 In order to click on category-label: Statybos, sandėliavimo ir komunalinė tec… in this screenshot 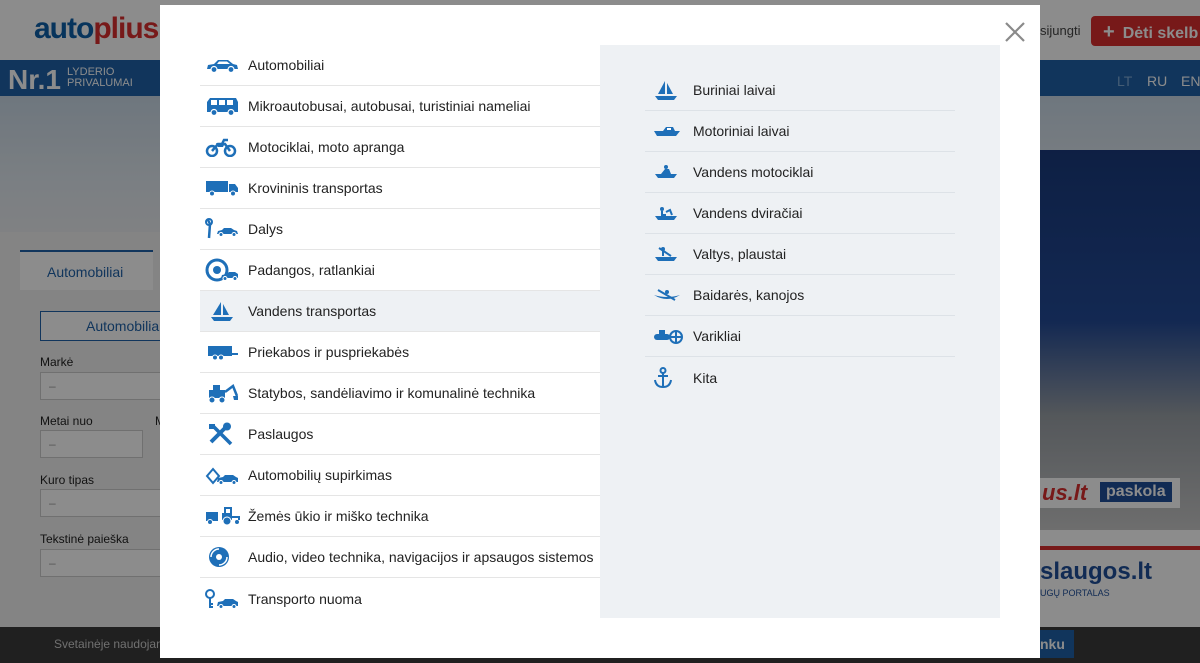, I will do `click(392, 393)`.